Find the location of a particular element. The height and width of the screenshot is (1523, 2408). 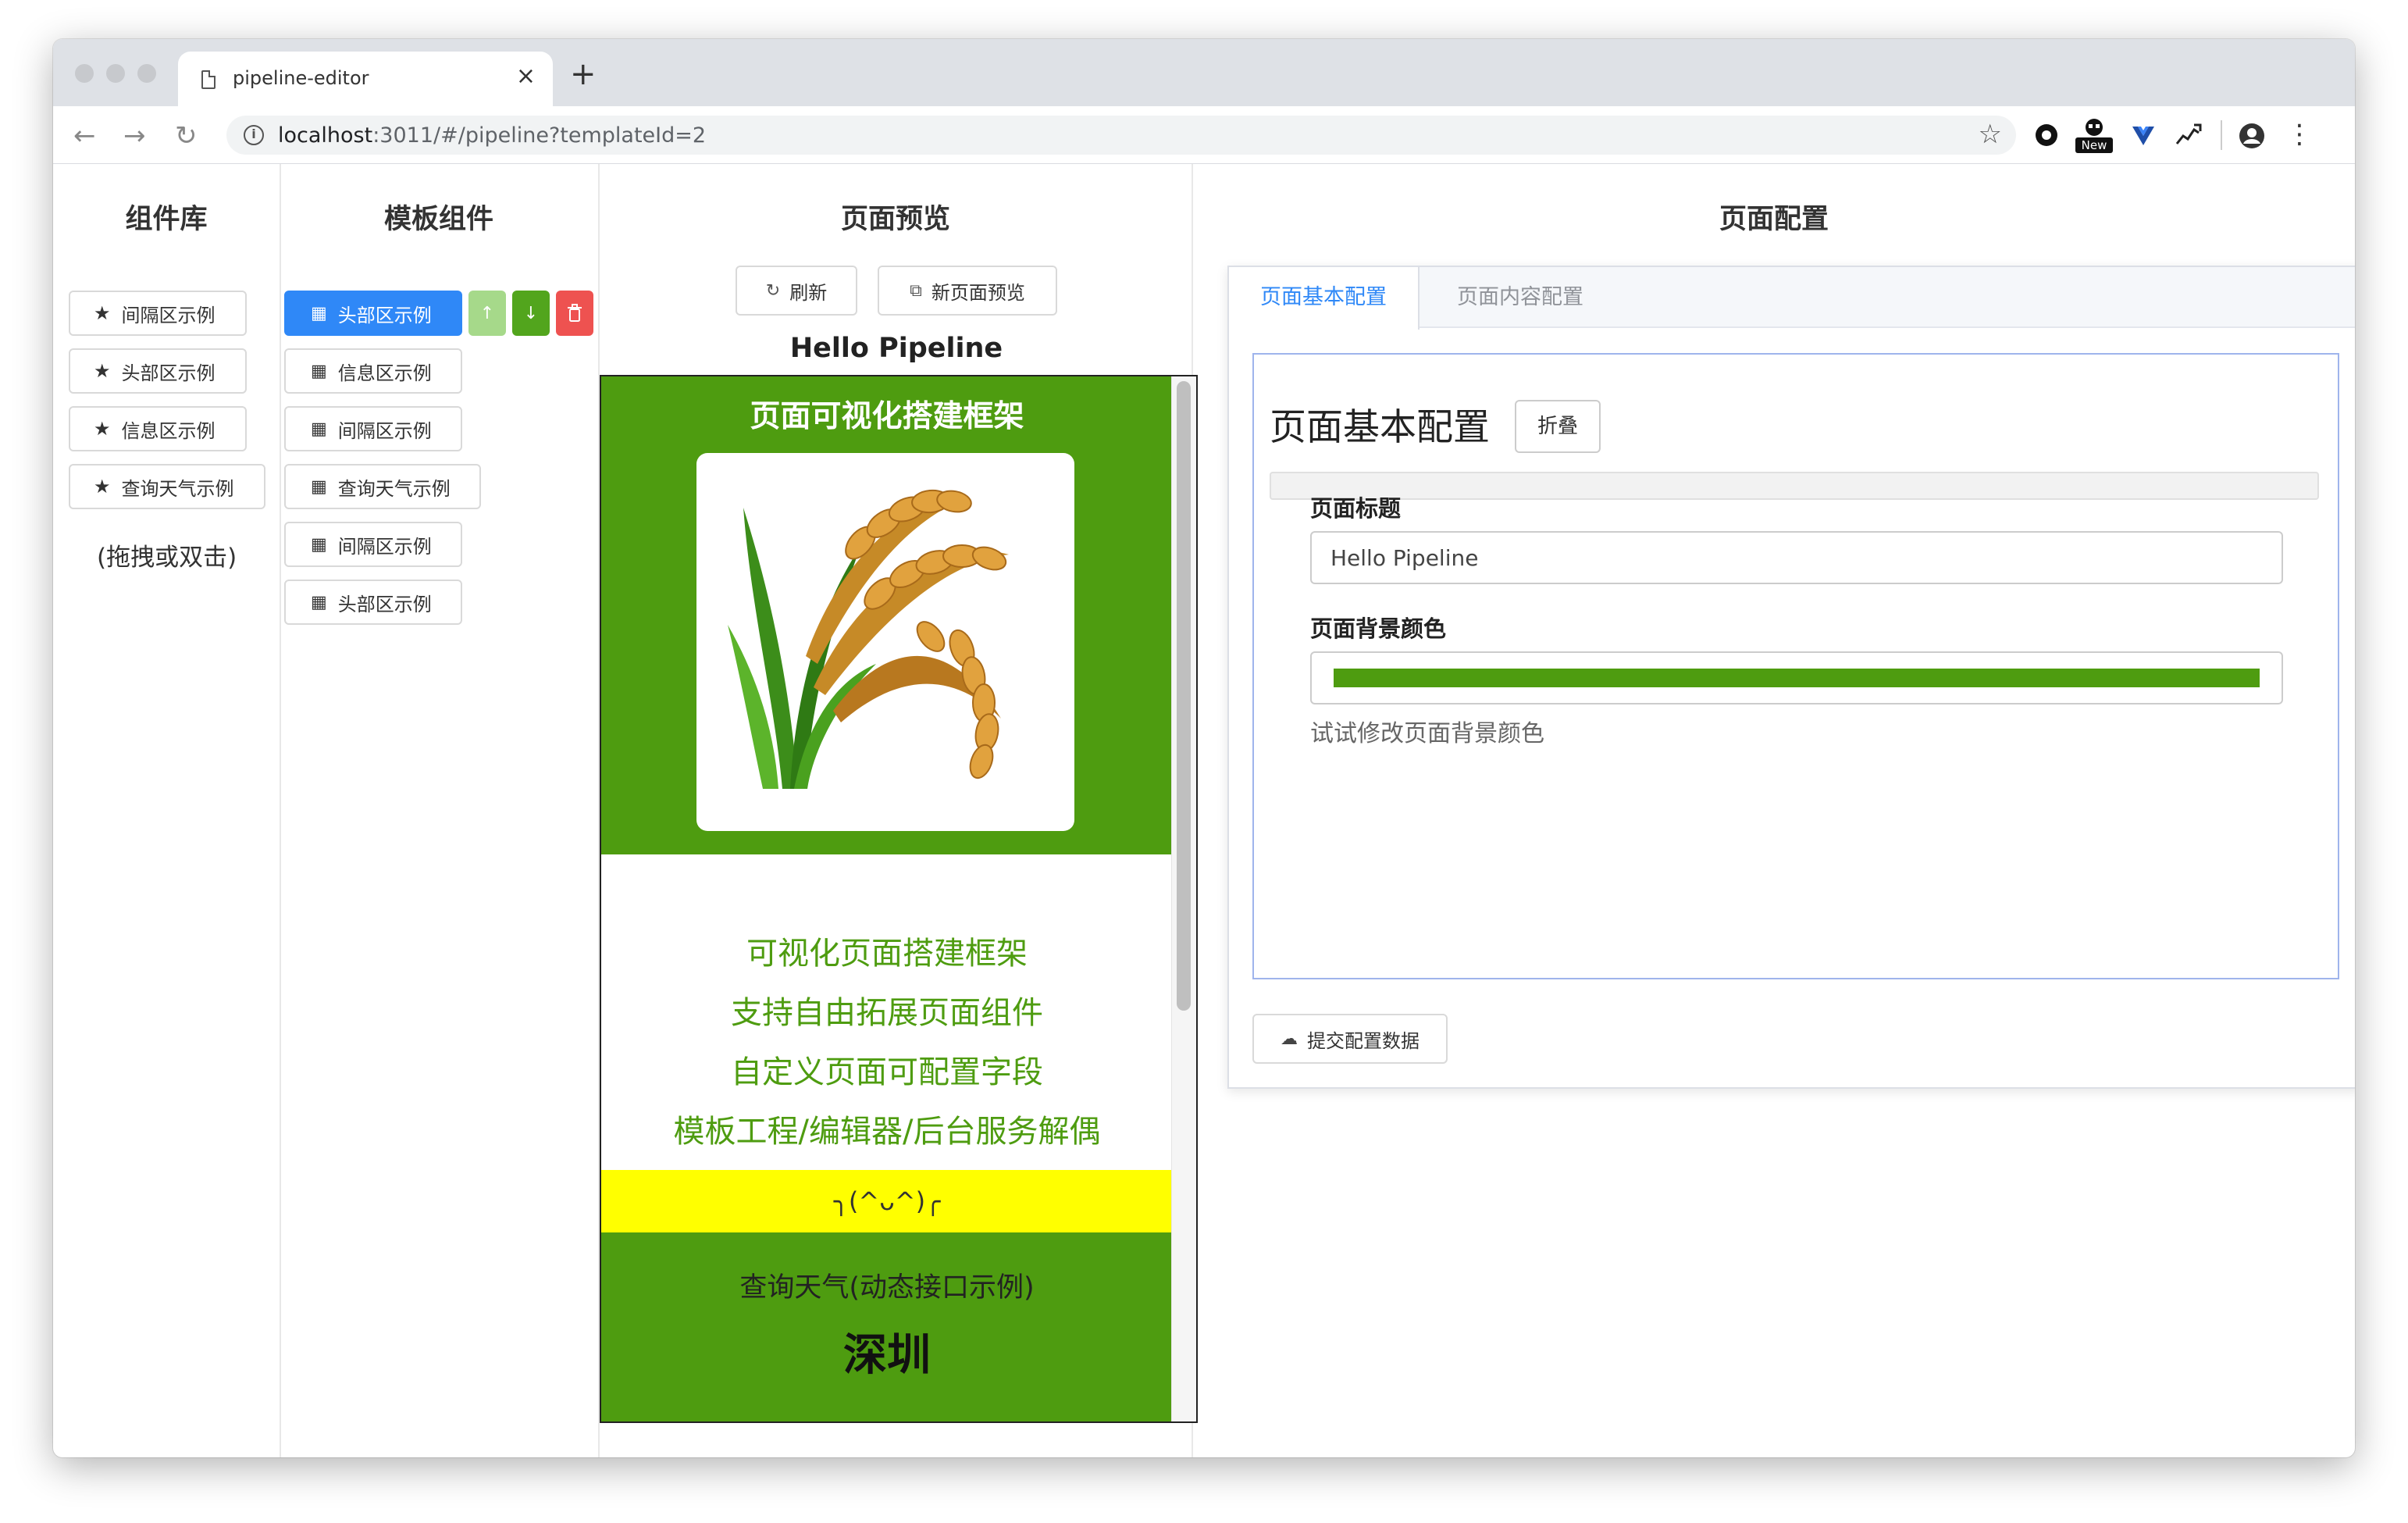

library-item-spacer: ★ 间隔区示例 is located at coordinates (158, 313).